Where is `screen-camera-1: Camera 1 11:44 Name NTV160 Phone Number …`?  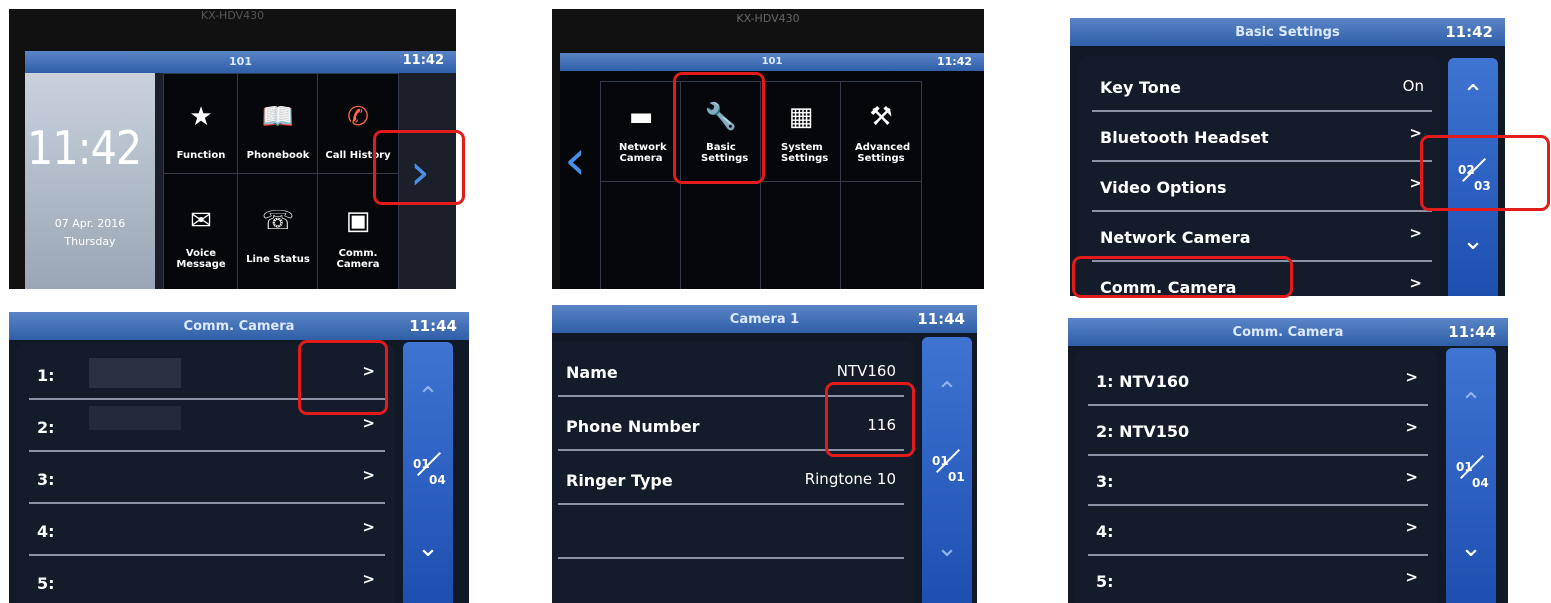
screen-camera-1: Camera 1 11:44 Name NTV160 Phone Number … is located at coordinates (764, 454).